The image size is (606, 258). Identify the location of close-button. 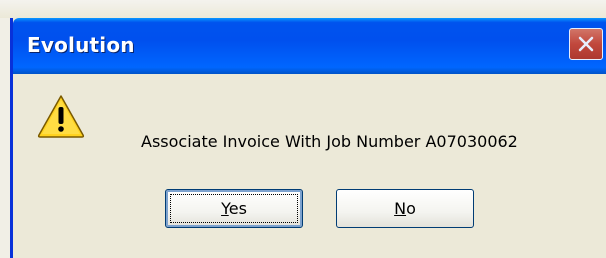
(586, 44).